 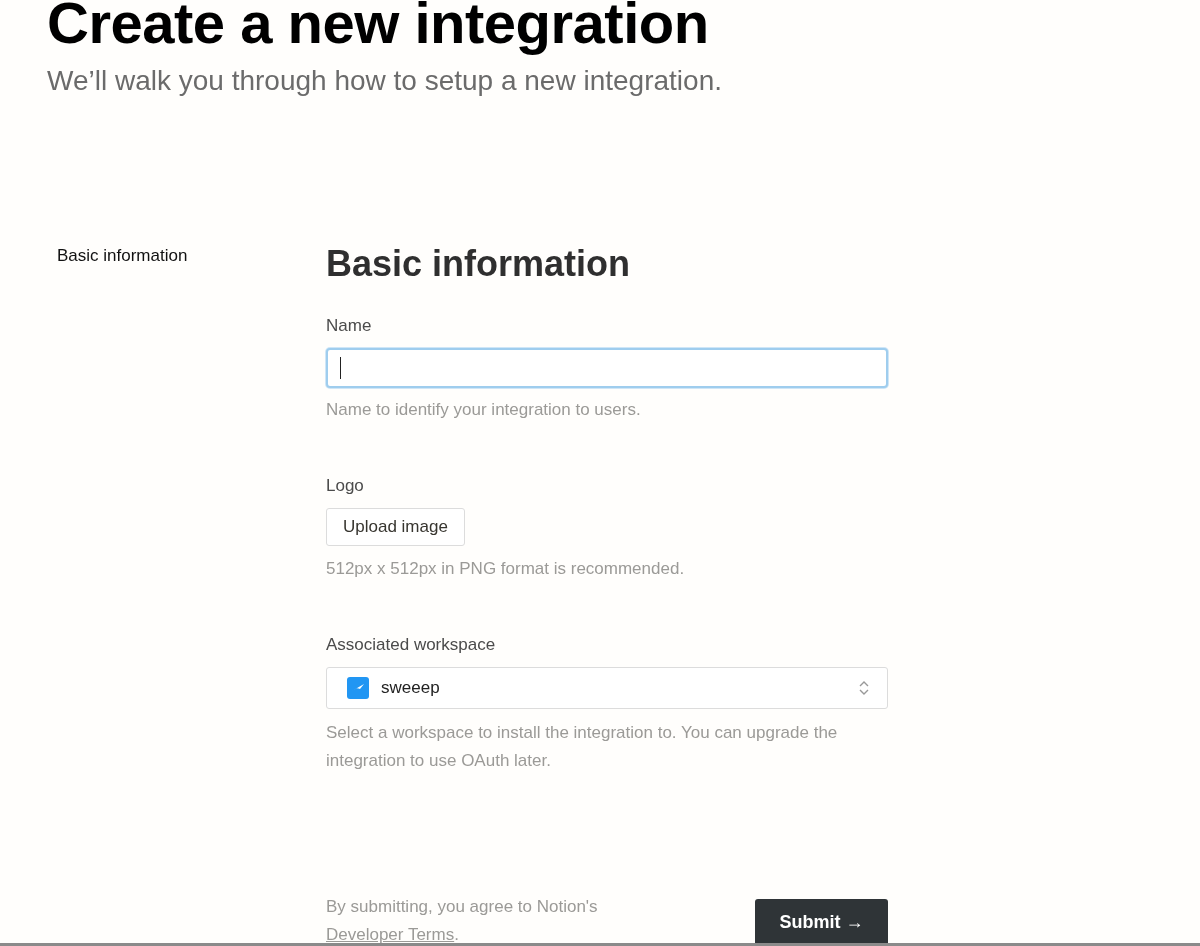 What do you see at coordinates (395, 527) in the screenshot?
I see `upload-image-button: Upload image` at bounding box center [395, 527].